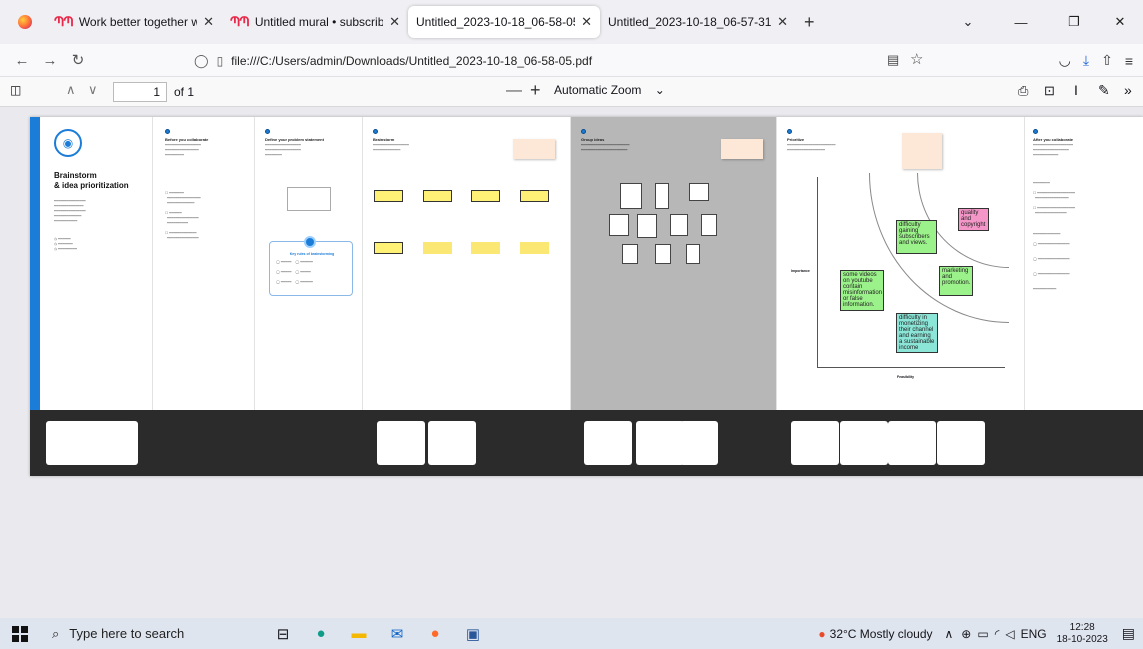  What do you see at coordinates (742, 149) in the screenshot?
I see `tip-note` at bounding box center [742, 149].